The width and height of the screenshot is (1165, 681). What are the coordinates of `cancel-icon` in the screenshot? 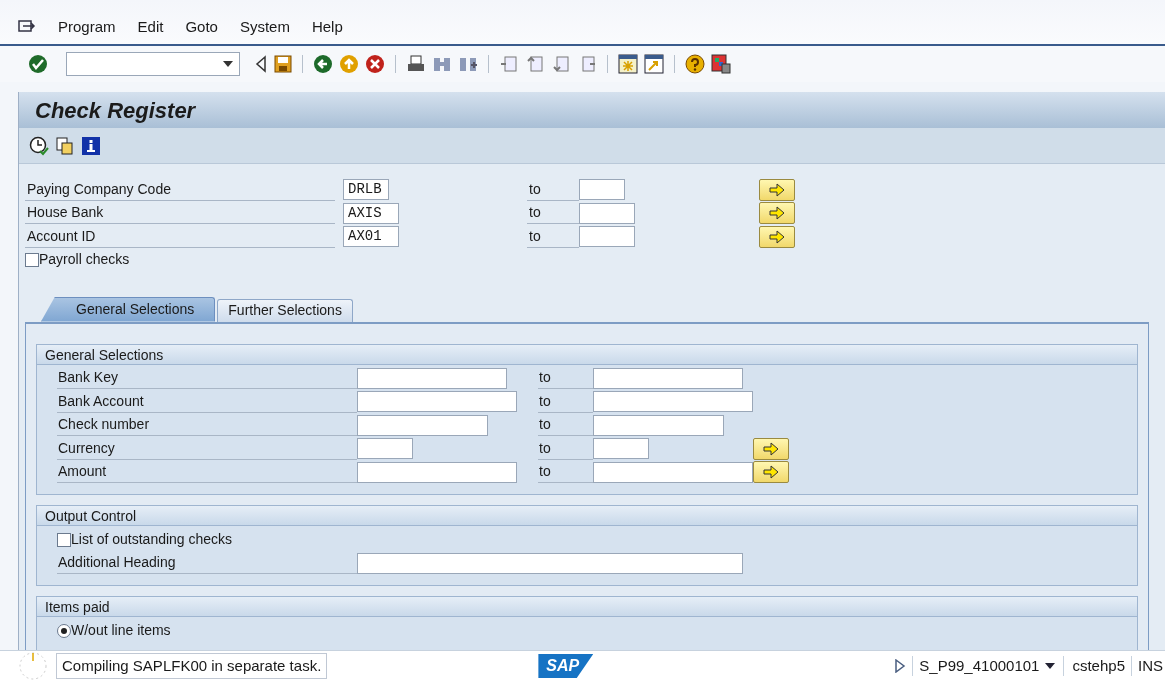 It's located at (375, 64).